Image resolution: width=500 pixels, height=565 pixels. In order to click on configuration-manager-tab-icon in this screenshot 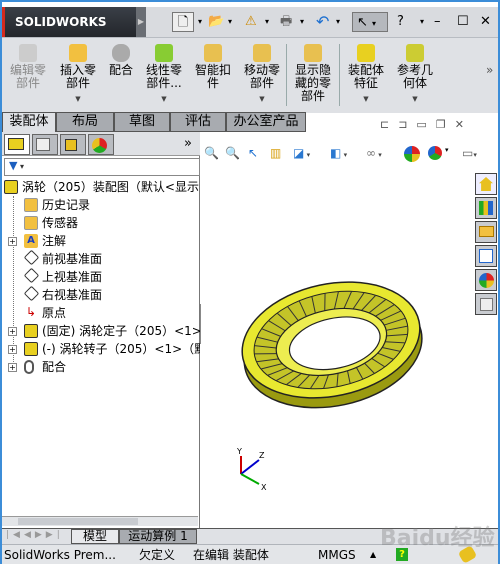, I will do `click(73, 144)`.